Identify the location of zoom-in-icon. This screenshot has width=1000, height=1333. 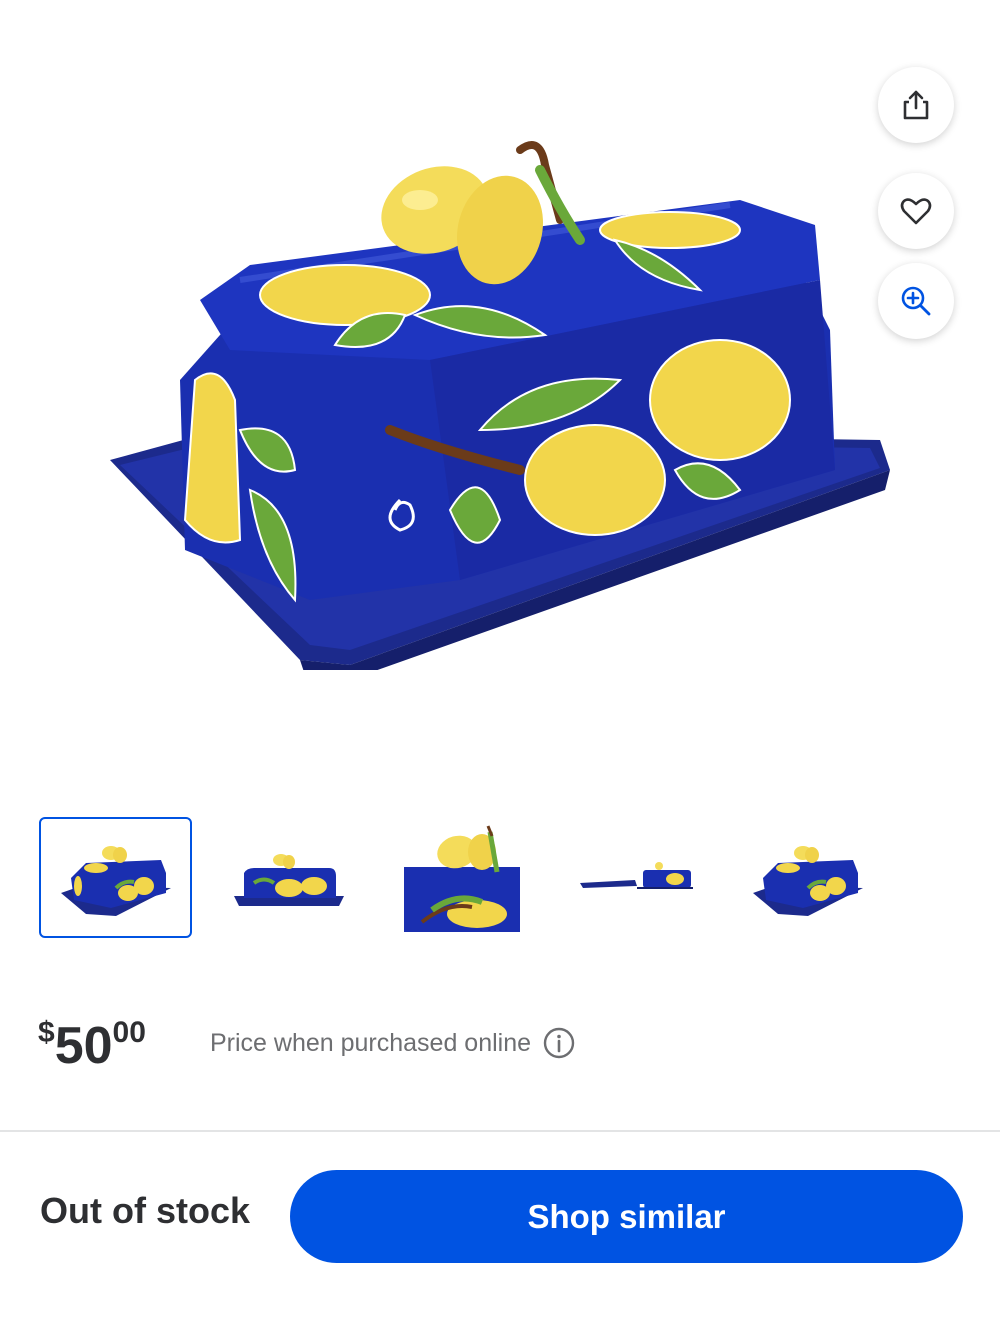
(916, 301).